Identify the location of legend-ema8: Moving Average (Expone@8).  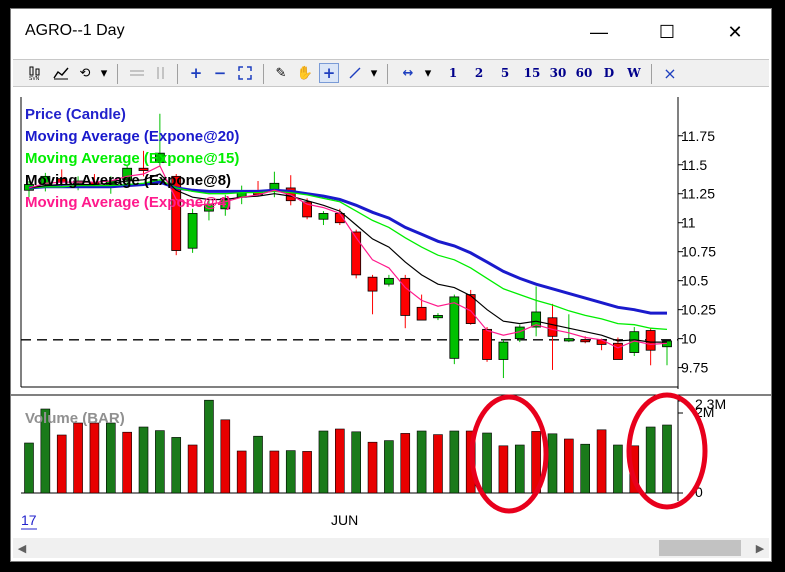
(128, 180).